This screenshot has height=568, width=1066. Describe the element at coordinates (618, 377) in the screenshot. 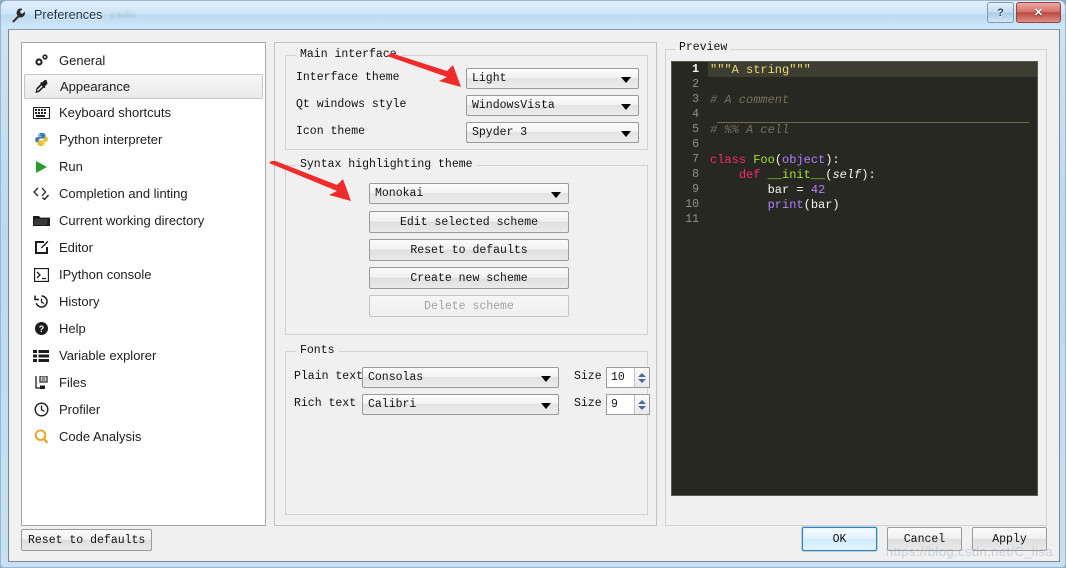

I see `plain-text-size-value: 10` at that location.